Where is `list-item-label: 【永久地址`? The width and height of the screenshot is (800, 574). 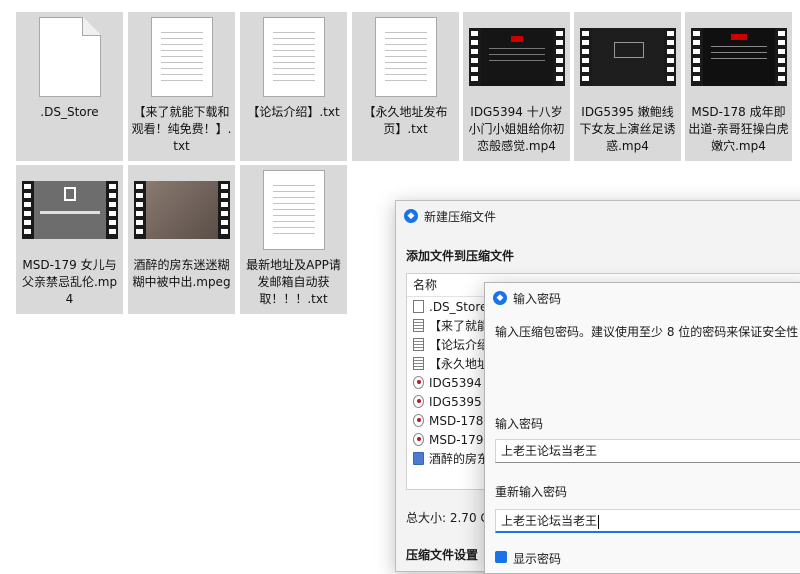 list-item-label: 【永久地址 is located at coordinates (459, 364).